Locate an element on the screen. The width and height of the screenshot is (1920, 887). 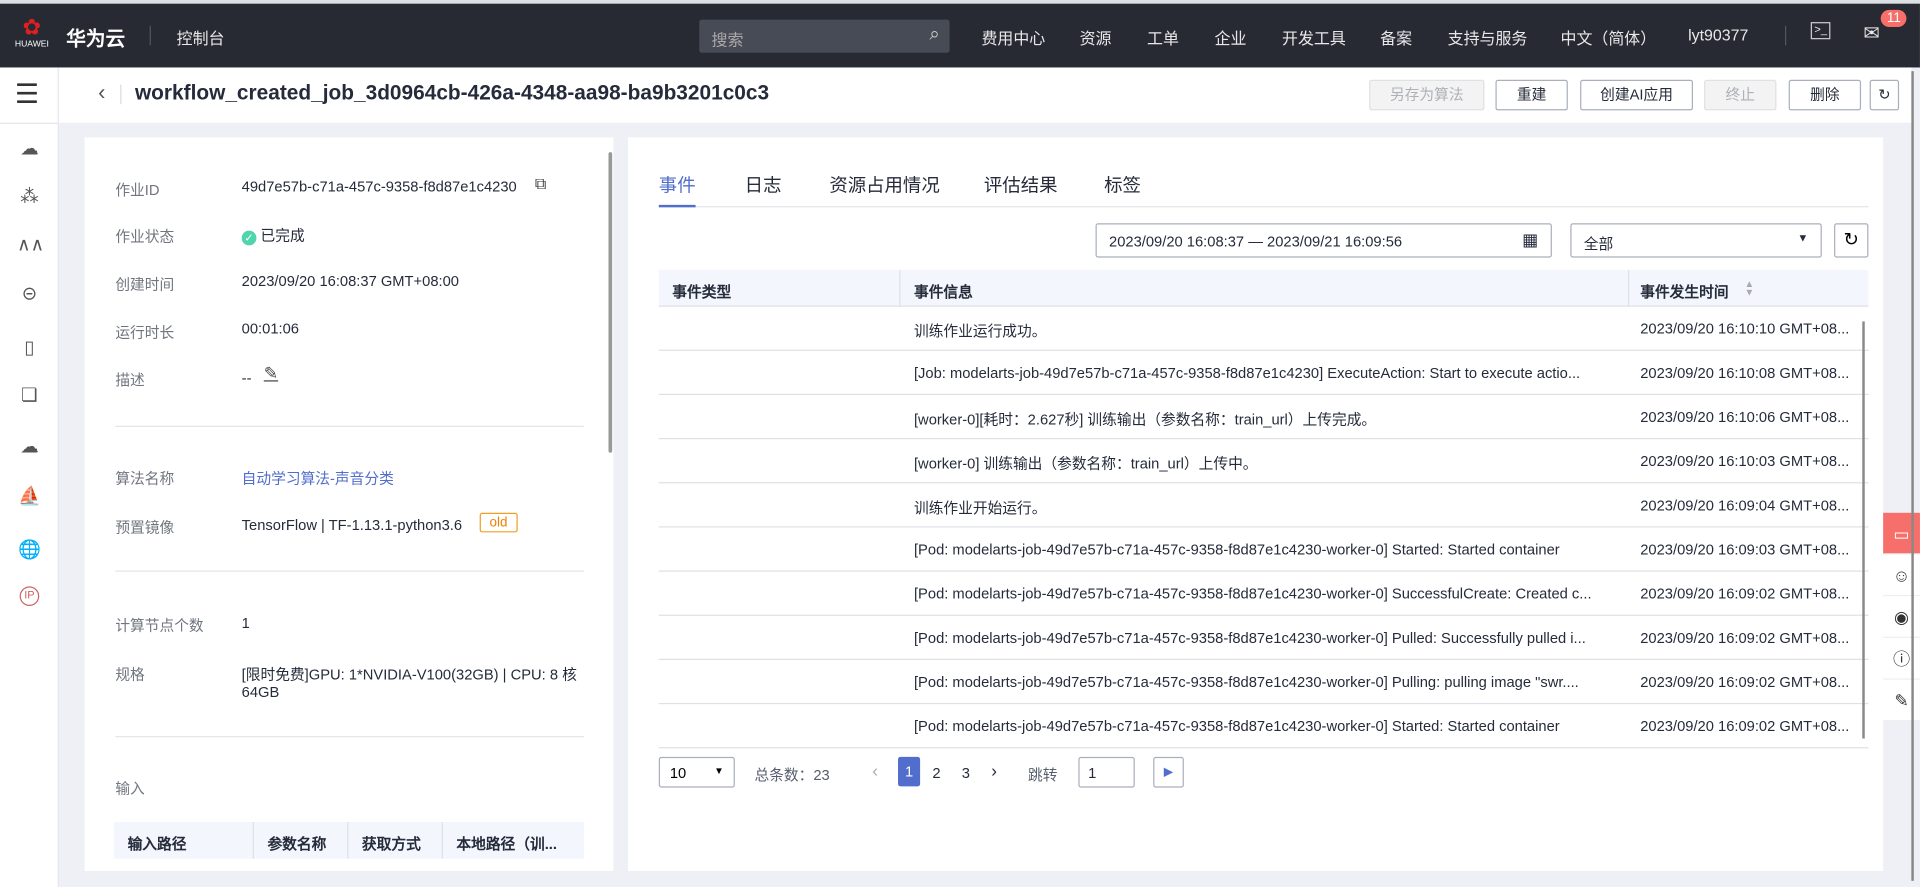
page-1: 1 is located at coordinates (909, 771).